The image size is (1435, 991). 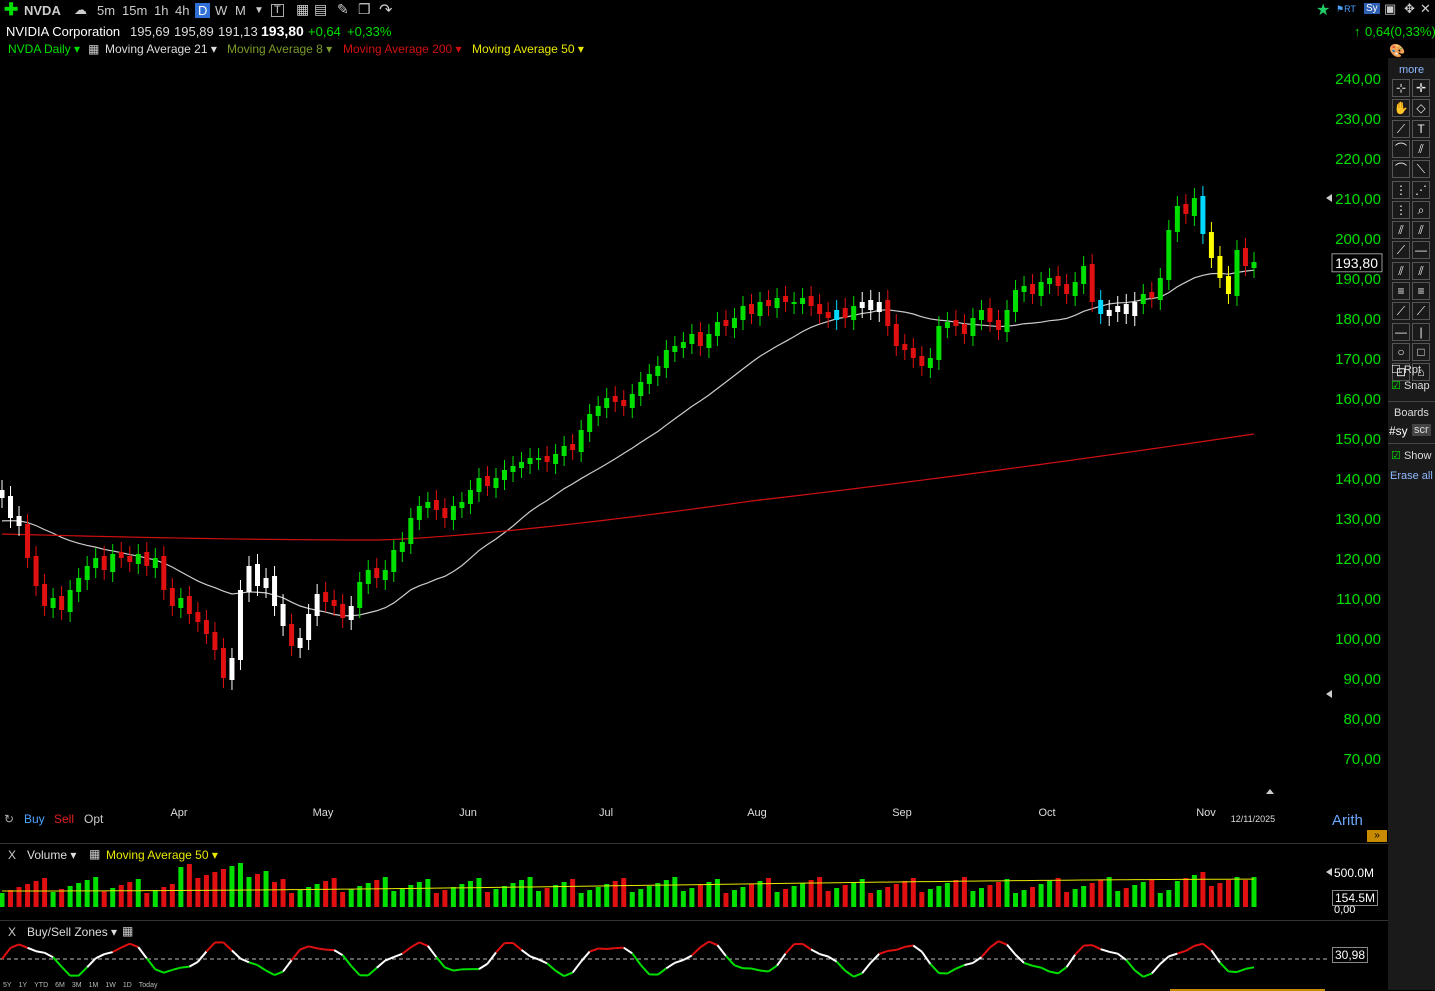 What do you see at coordinates (1401, 291) in the screenshot?
I see `gann-icon: ≡` at bounding box center [1401, 291].